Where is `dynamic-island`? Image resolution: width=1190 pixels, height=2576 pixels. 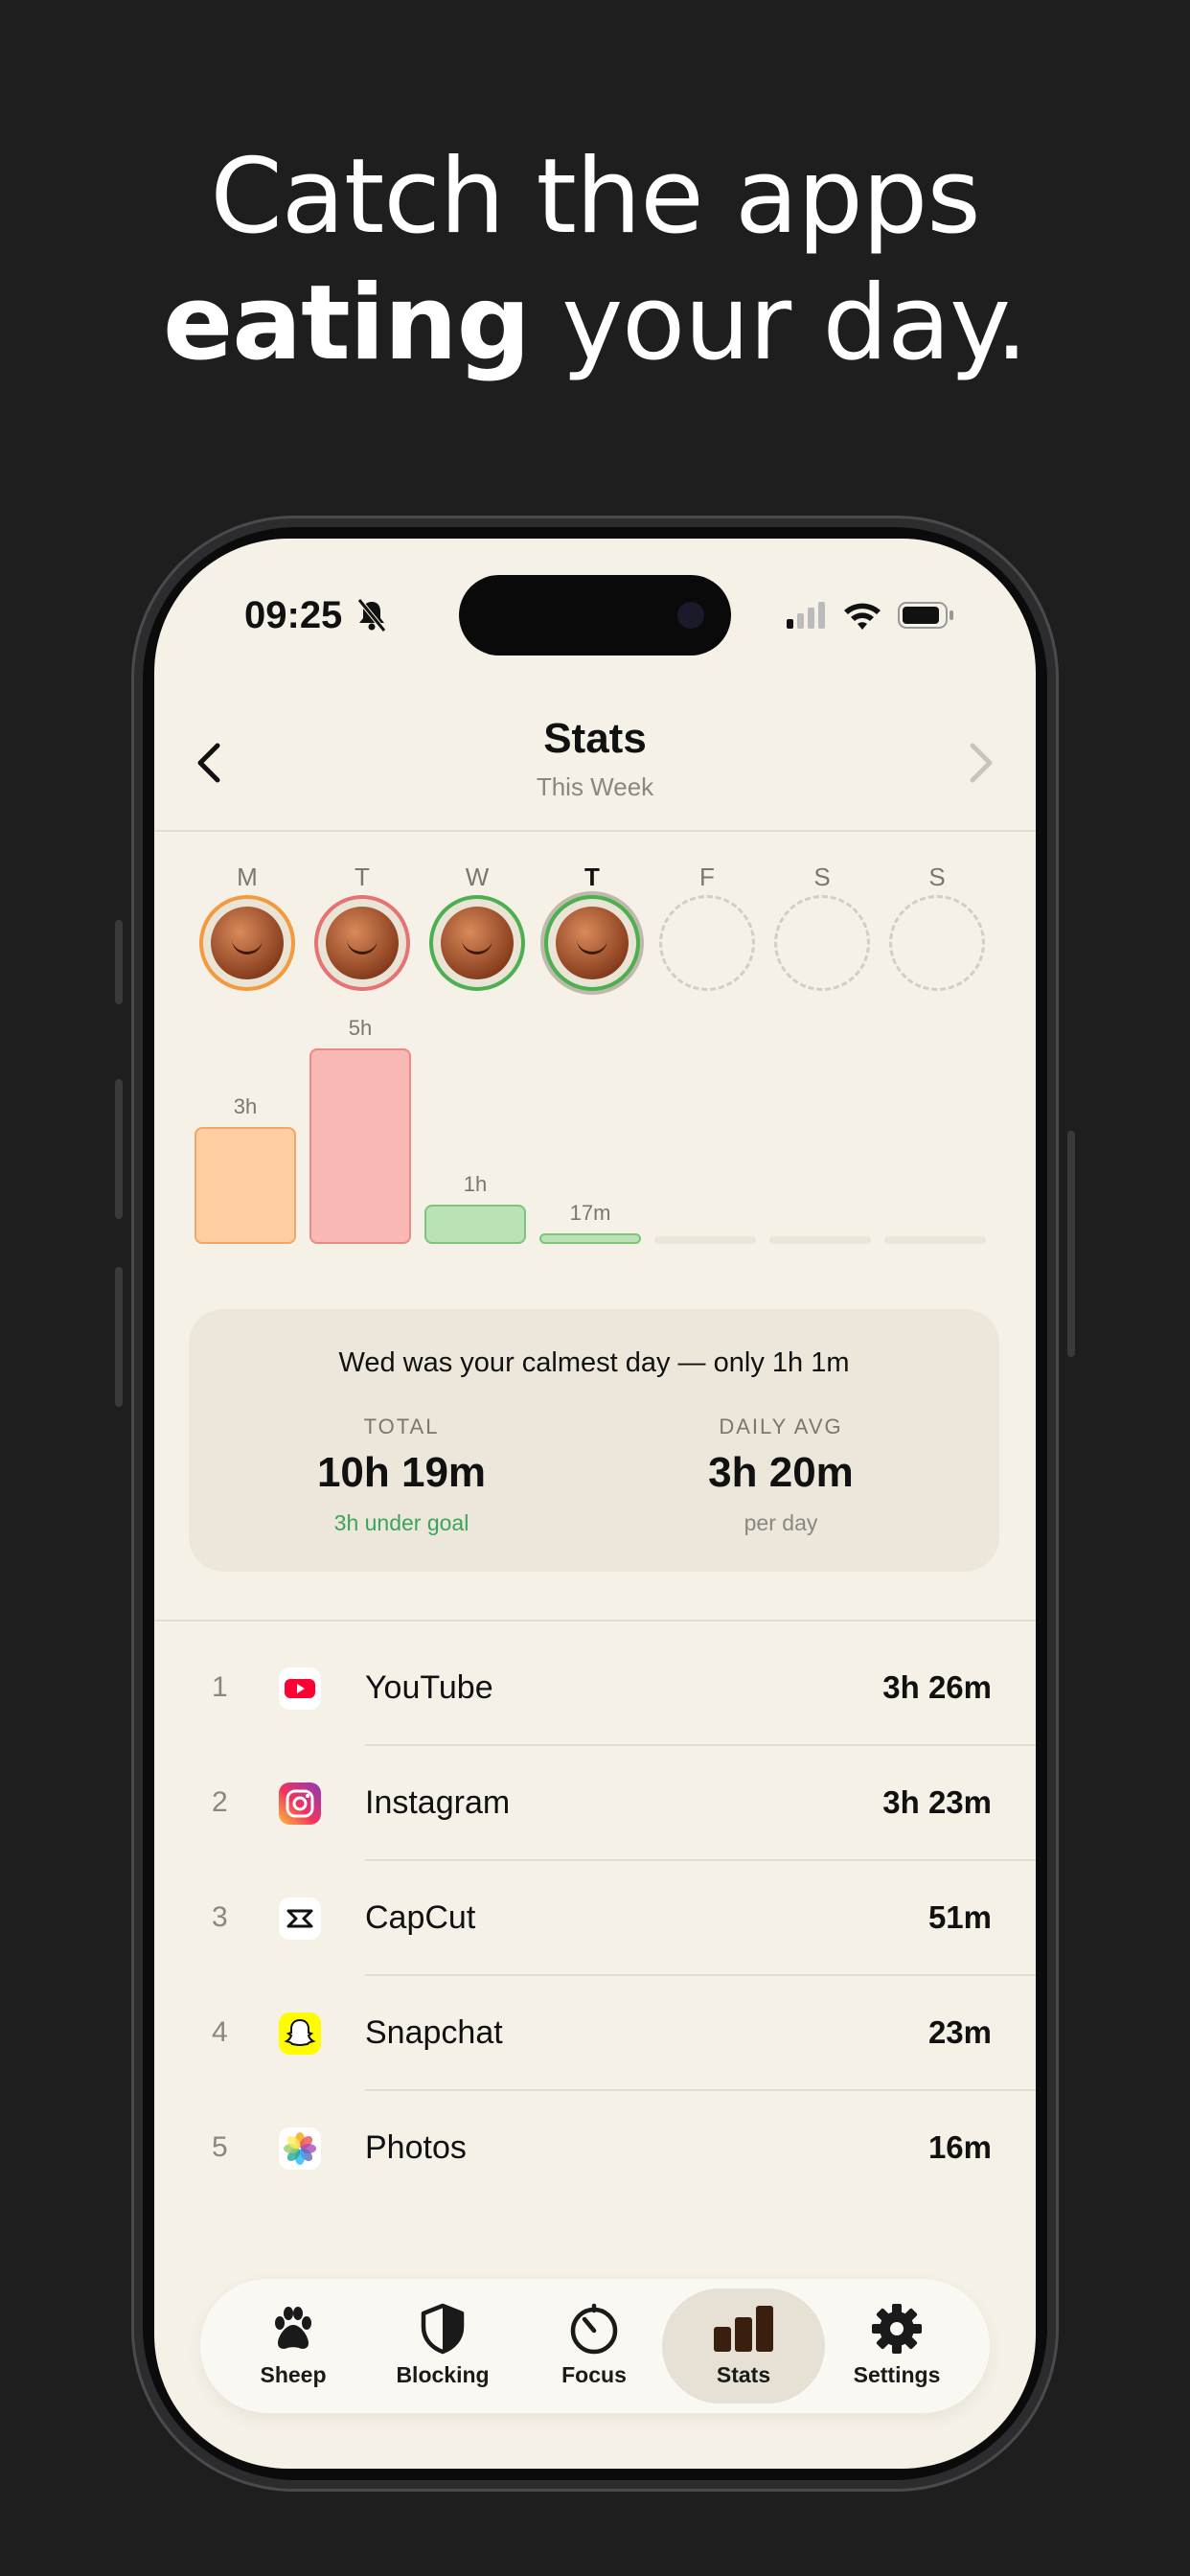 dynamic-island is located at coordinates (595, 615).